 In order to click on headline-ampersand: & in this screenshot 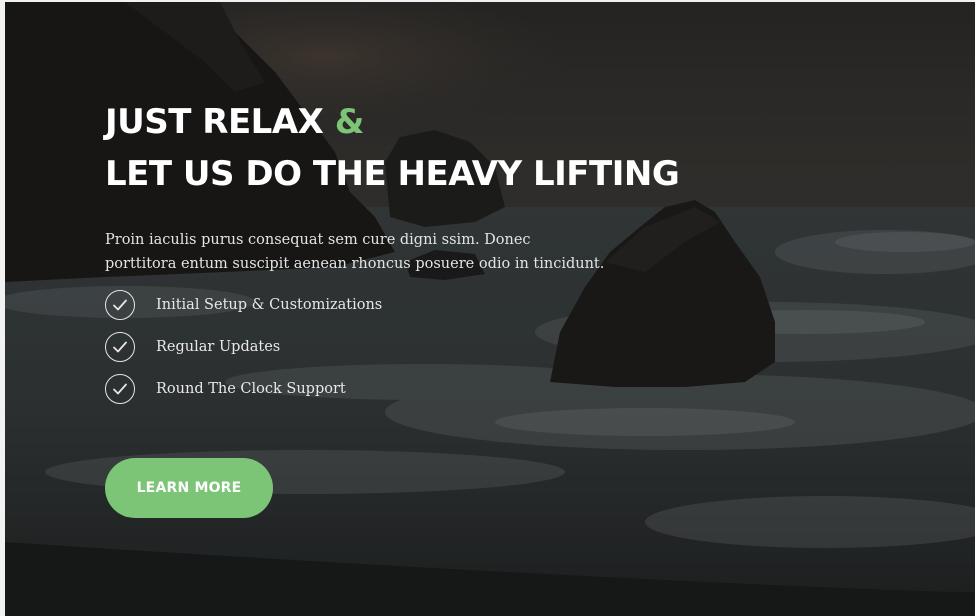, I will do `click(349, 122)`.